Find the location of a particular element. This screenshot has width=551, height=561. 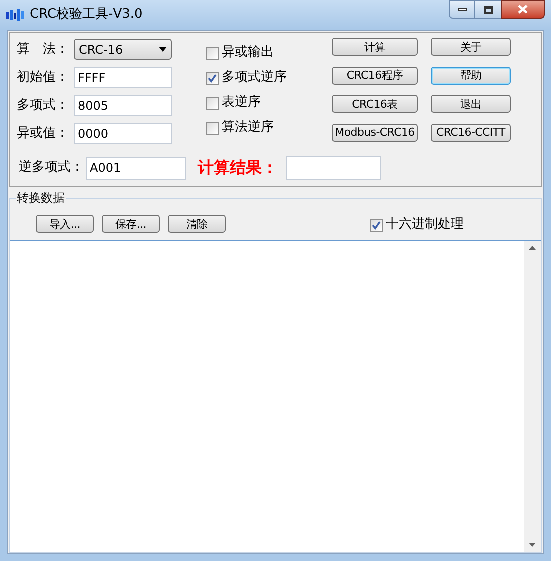

action-button: 关于 is located at coordinates (471, 47).